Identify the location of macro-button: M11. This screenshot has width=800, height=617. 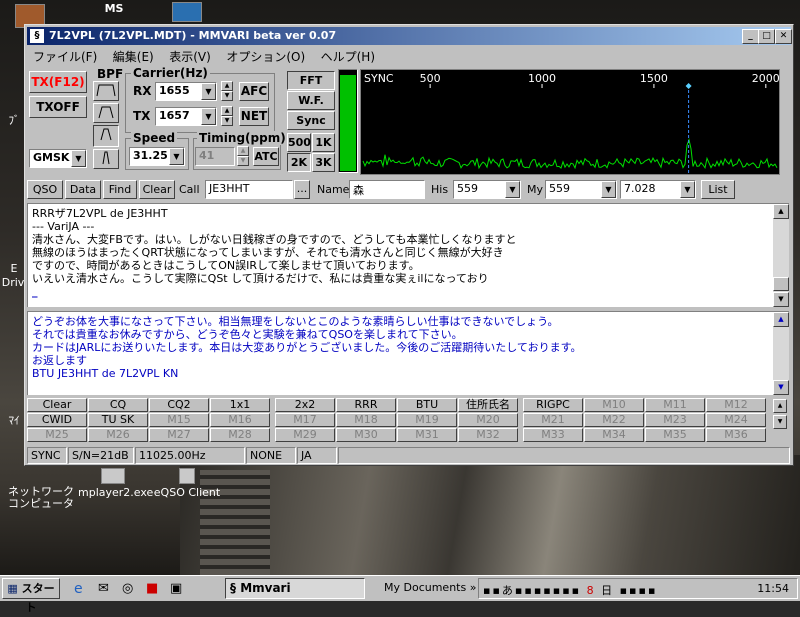
(675, 405).